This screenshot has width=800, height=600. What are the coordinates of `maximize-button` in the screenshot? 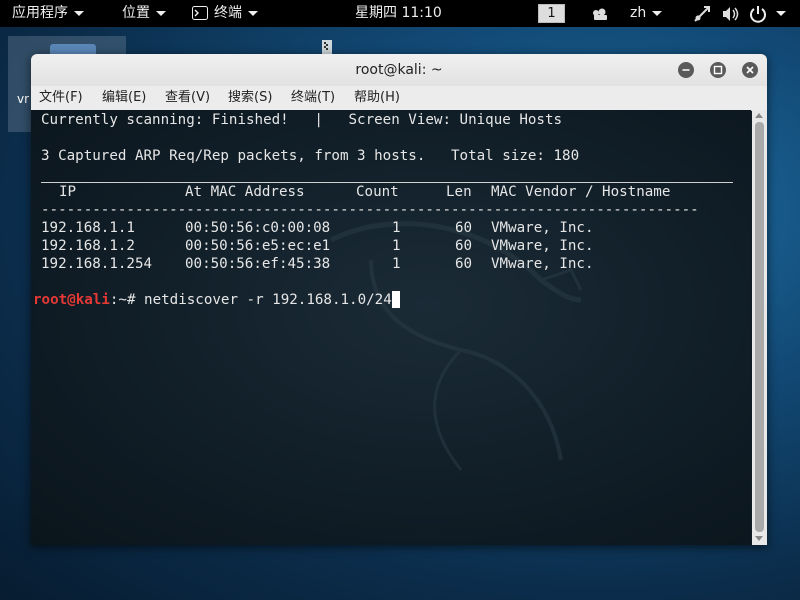 It's located at (718, 70).